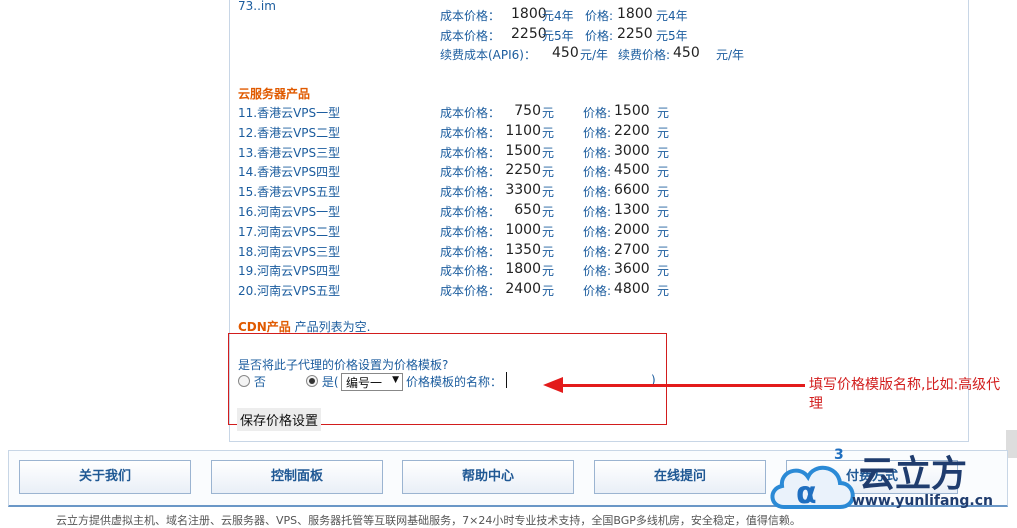 Image resolution: width=1017 pixels, height=528 pixels. Describe the element at coordinates (632, 111) in the screenshot. I see `price-value: 1500` at that location.